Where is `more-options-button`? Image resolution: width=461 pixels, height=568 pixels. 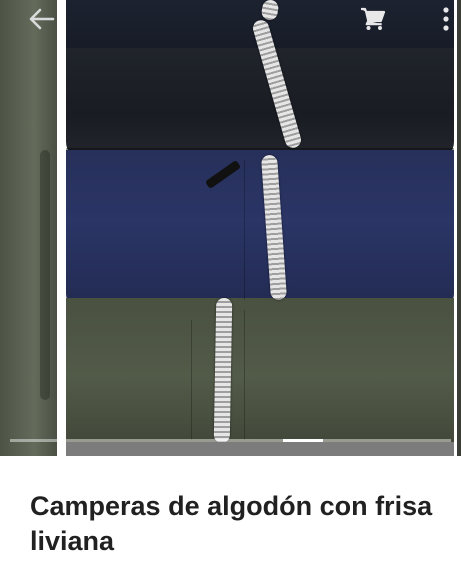
more-options-button is located at coordinates (446, 19).